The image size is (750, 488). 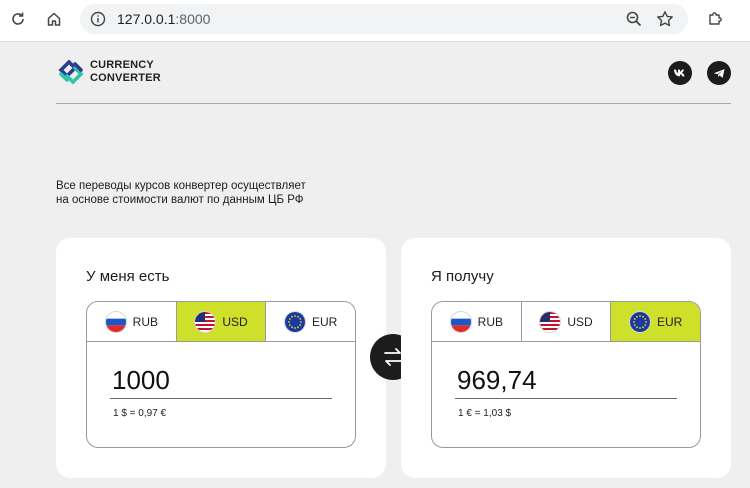 What do you see at coordinates (670, 321) in the screenshot?
I see `to-tab-eur-label: EUR` at bounding box center [670, 321].